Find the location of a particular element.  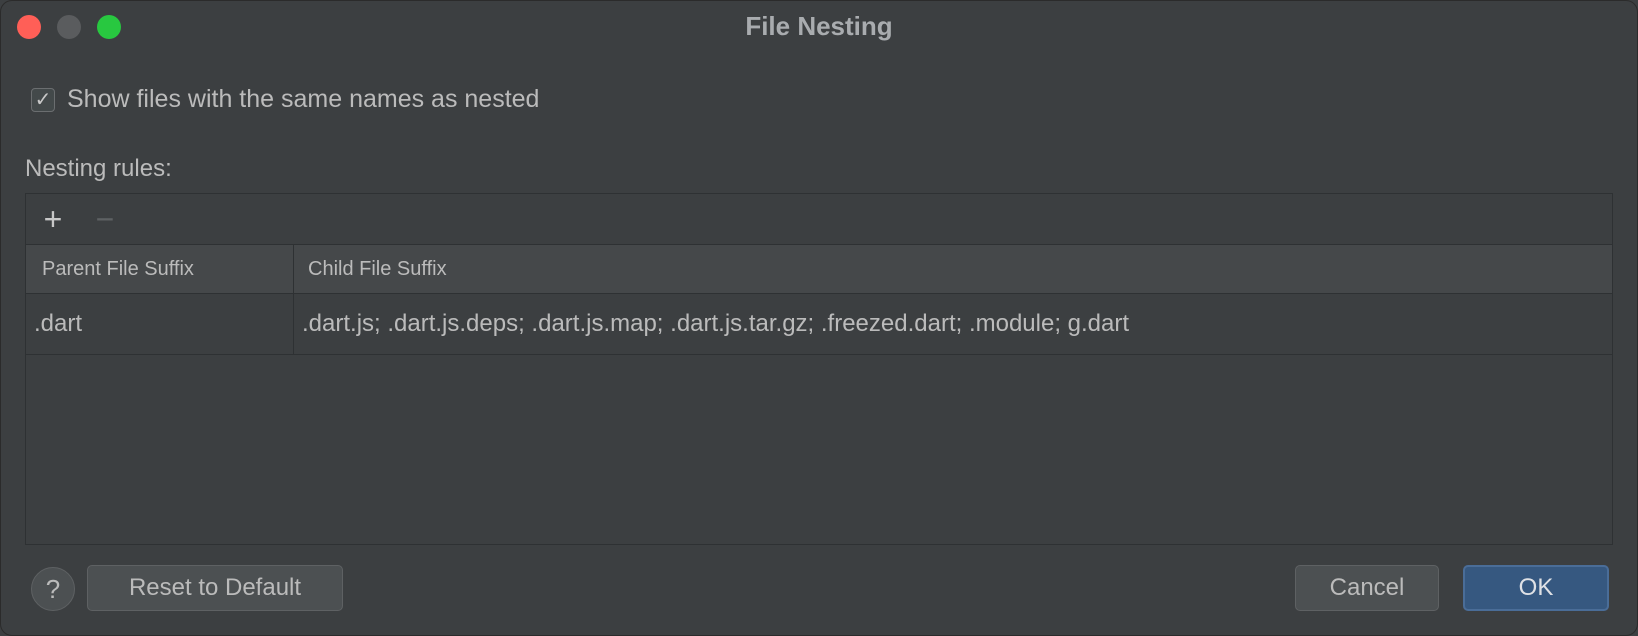

show-same-names-label: Show files with the same names as nested is located at coordinates (303, 99).